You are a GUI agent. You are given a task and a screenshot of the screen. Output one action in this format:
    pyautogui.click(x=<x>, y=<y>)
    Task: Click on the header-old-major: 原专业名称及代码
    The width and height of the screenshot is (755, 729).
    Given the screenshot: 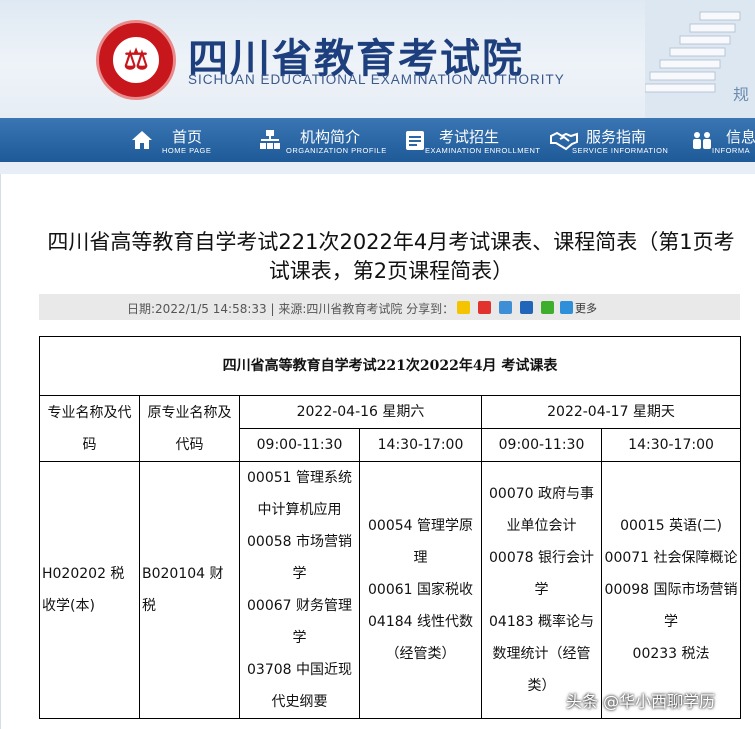 What is the action you would take?
    pyautogui.click(x=189, y=428)
    